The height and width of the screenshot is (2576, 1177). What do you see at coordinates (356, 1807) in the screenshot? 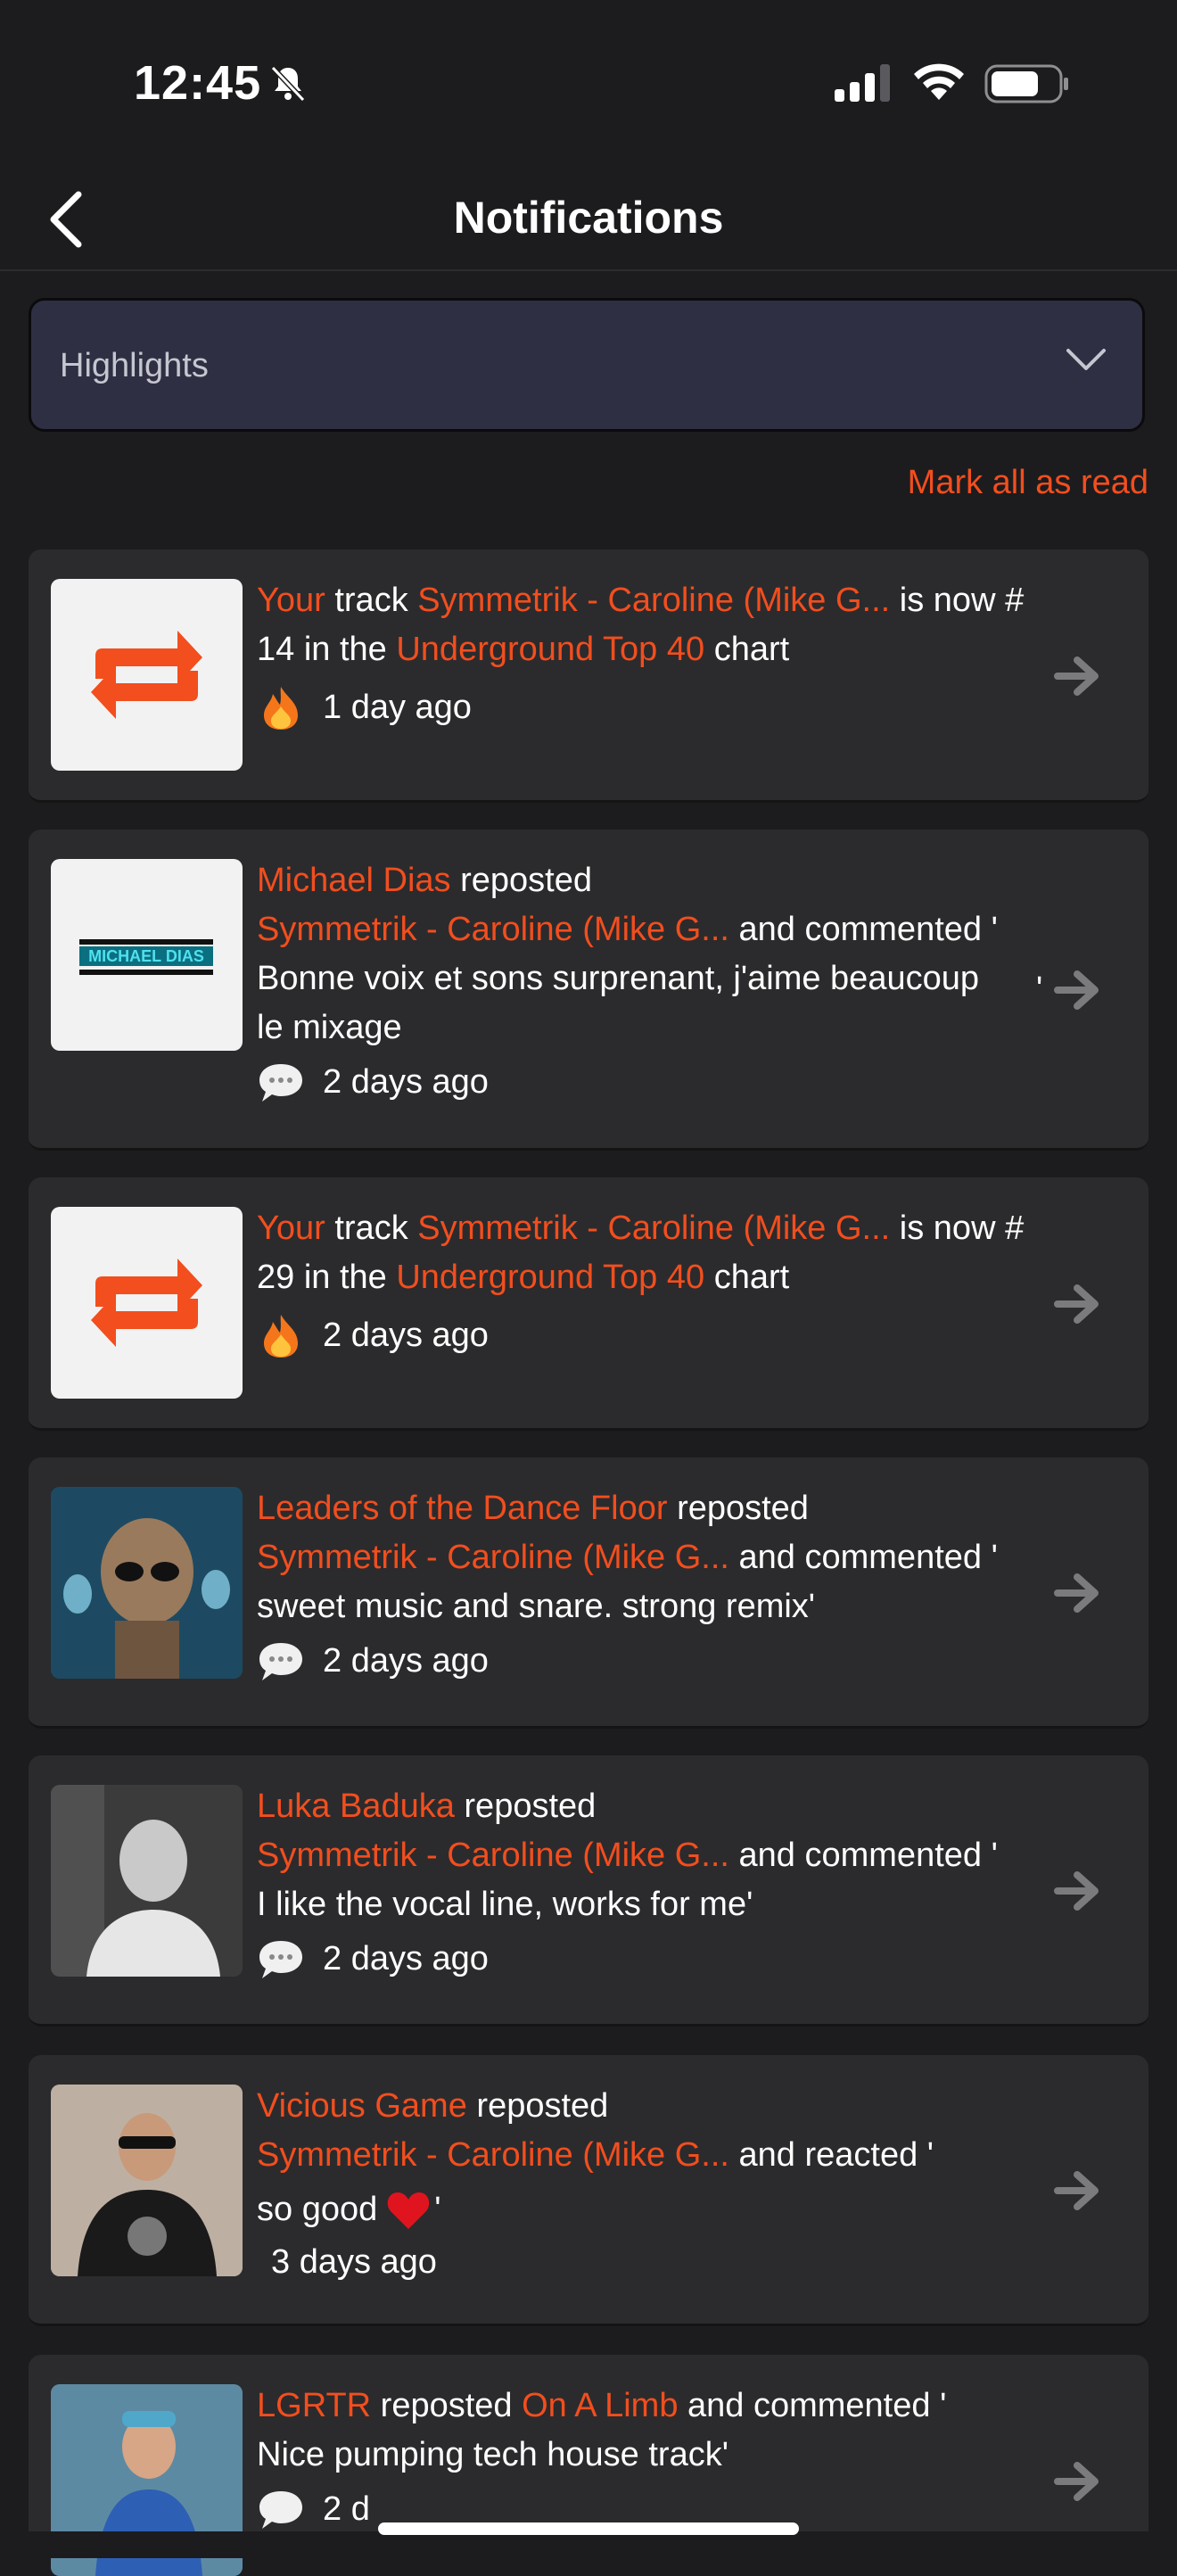
I see `actor-link: Luka Baduka` at bounding box center [356, 1807].